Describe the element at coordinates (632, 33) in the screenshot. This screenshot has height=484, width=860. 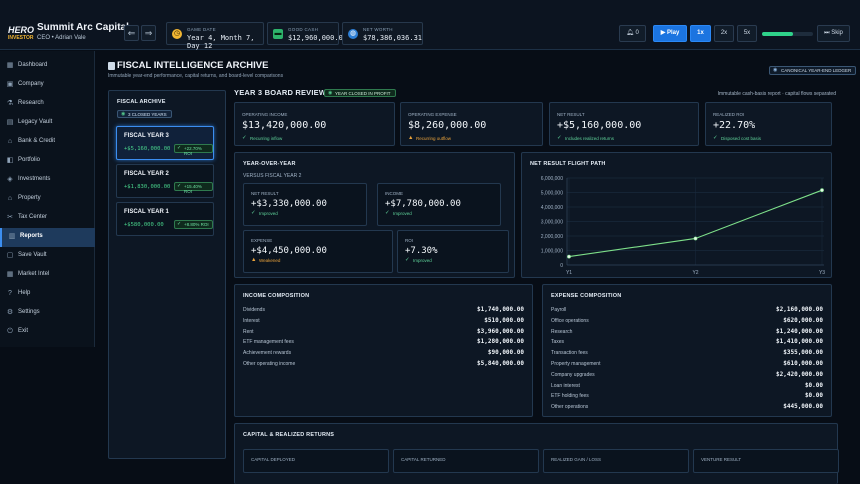
I see `notifications-button: 🔔︎ 0` at that location.